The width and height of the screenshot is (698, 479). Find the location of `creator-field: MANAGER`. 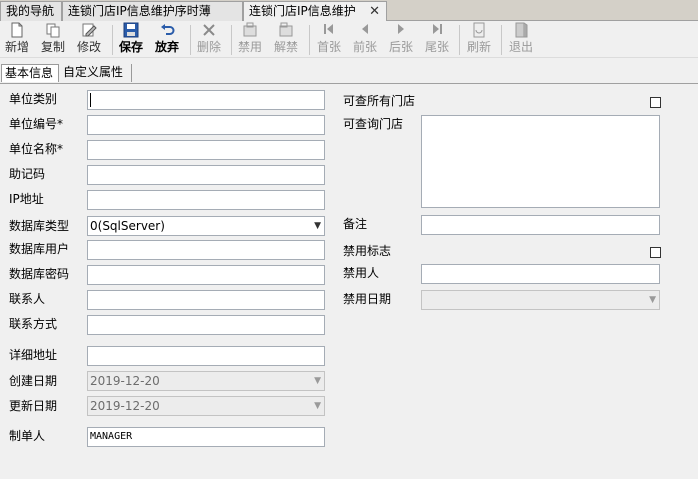

creator-field: MANAGER is located at coordinates (206, 437).